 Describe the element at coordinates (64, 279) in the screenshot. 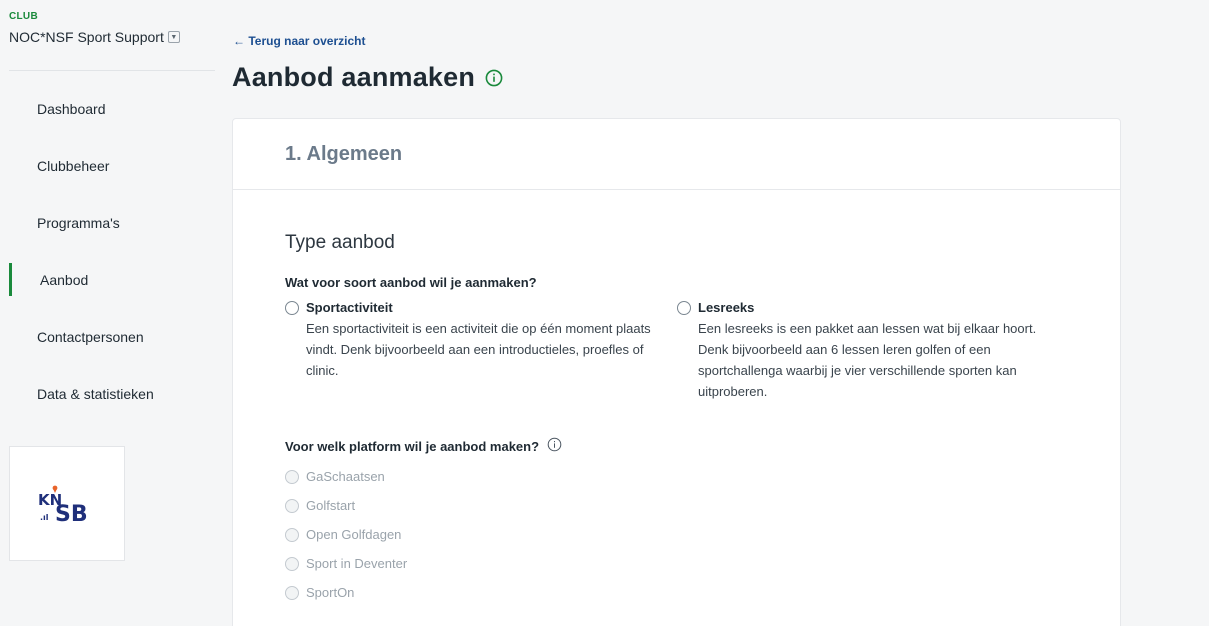

I see `sidebar-item-label: Aanbod` at that location.